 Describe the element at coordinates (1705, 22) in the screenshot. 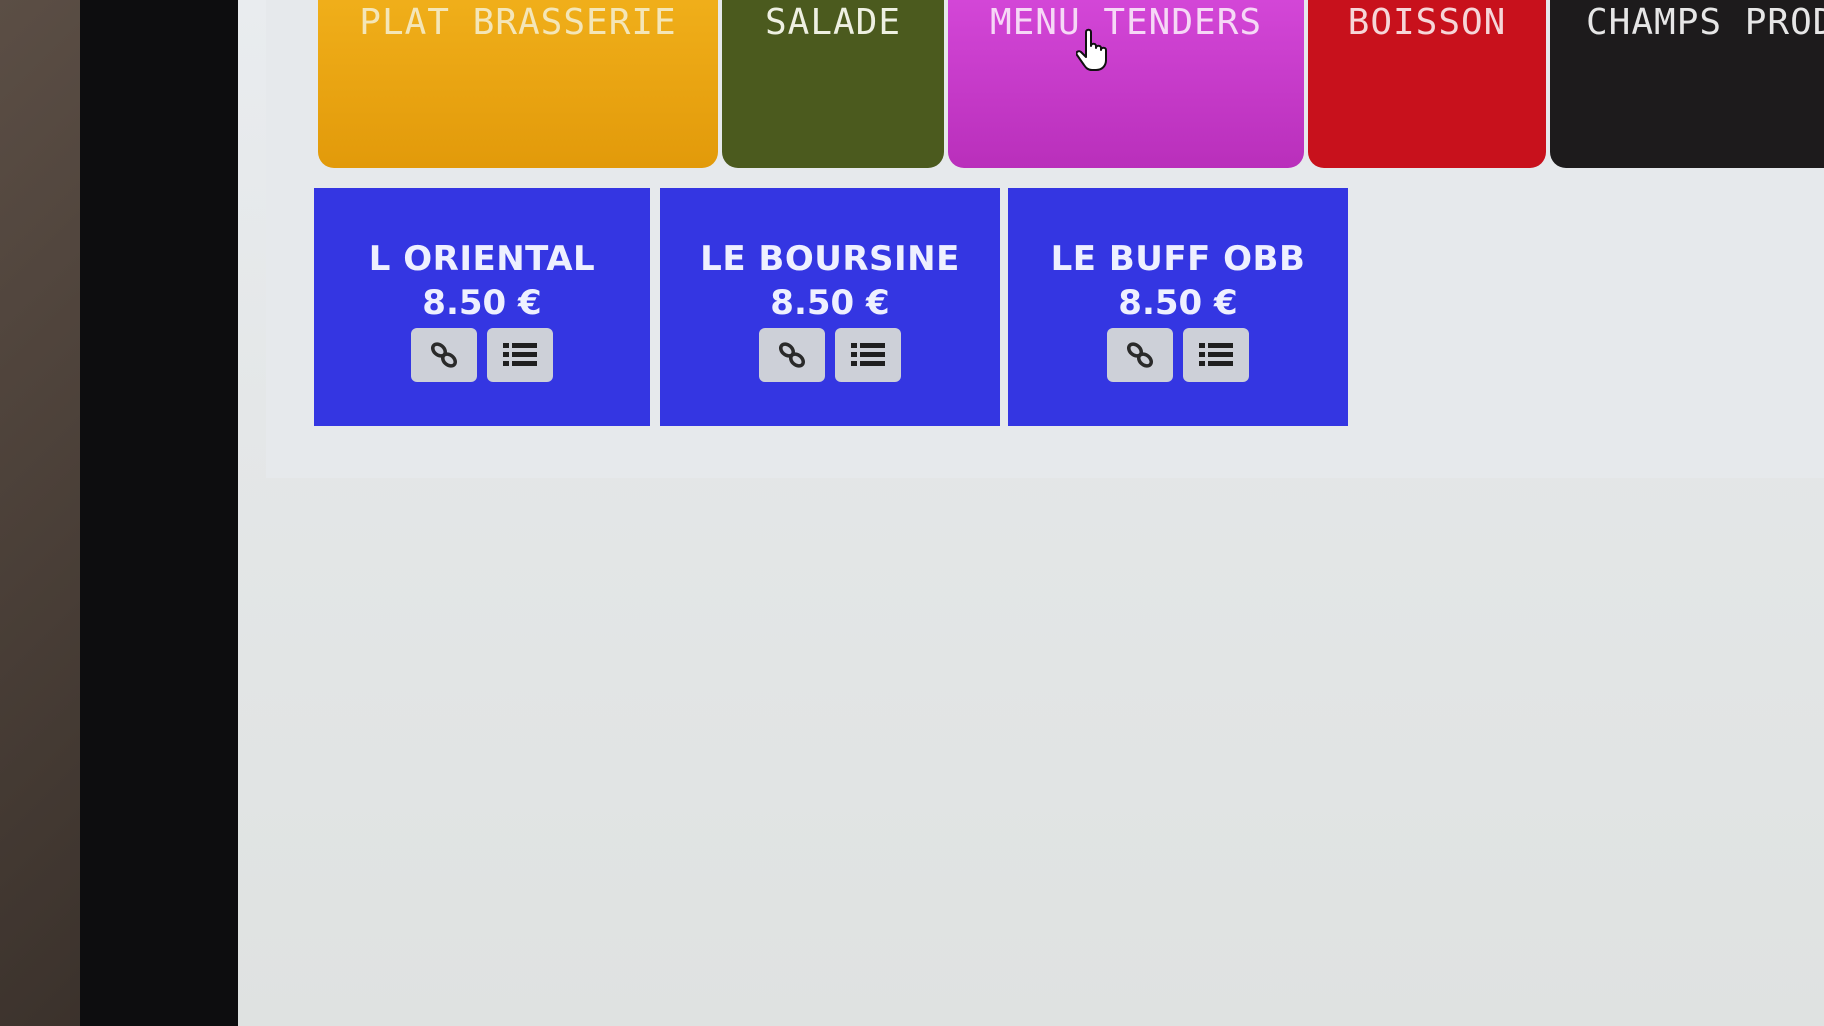

I see `tab-label: CHAMPS PROD` at that location.